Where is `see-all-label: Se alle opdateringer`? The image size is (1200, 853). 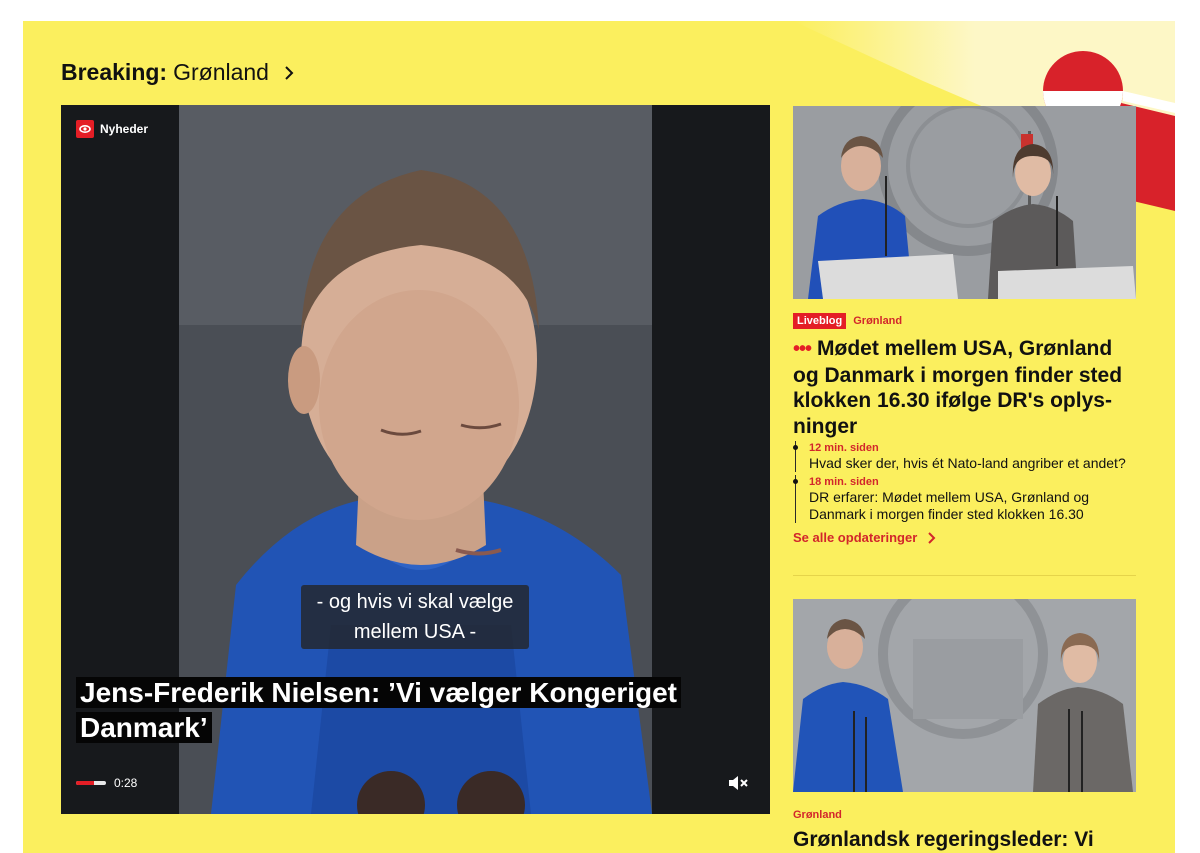
see-all-label: Se alle opdateringer is located at coordinates (855, 537).